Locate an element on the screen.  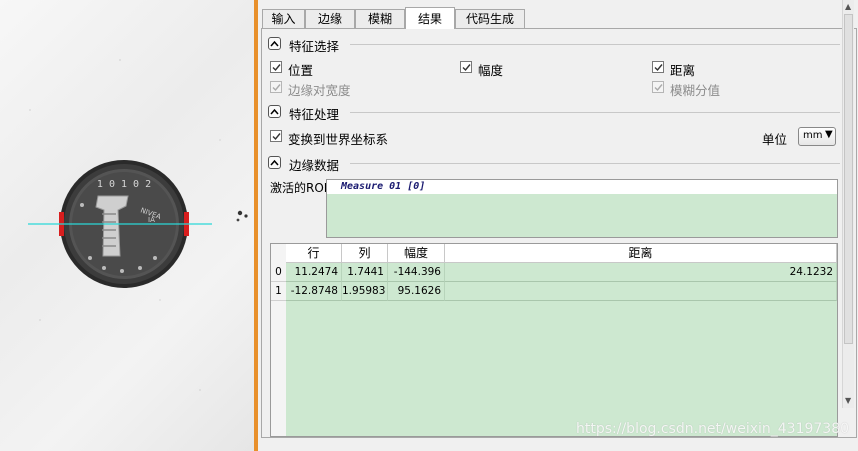
scroll-up-icon: ▲ is located at coordinates (848, 6).